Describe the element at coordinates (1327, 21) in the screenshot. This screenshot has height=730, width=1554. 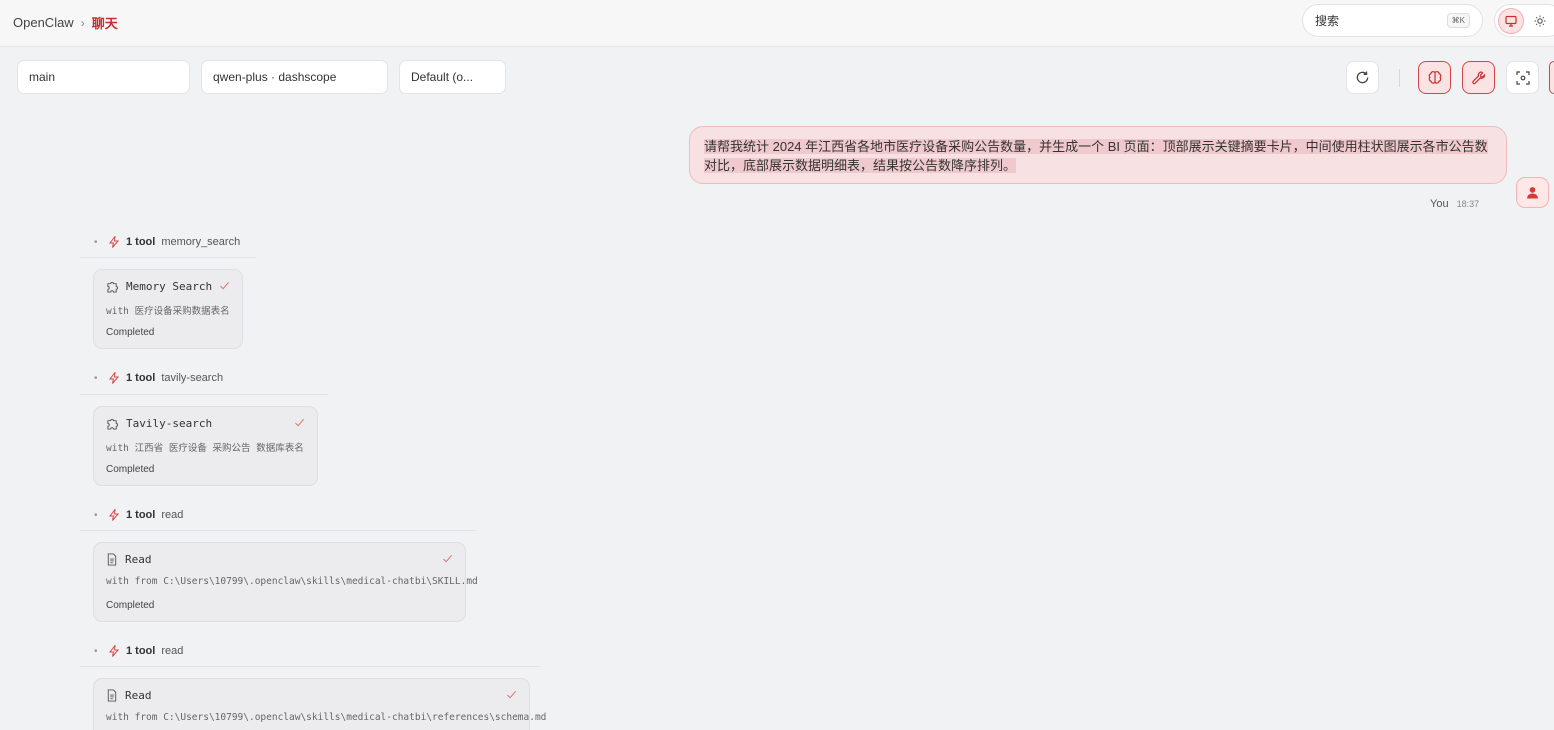
I see `search-placeholder: 搜索` at that location.